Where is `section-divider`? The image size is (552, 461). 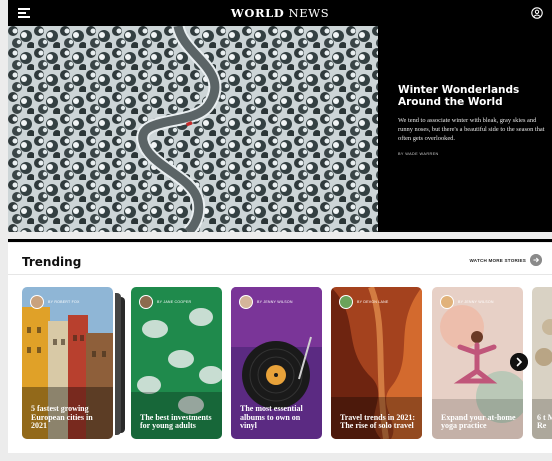
section-divider is located at coordinates (280, 240).